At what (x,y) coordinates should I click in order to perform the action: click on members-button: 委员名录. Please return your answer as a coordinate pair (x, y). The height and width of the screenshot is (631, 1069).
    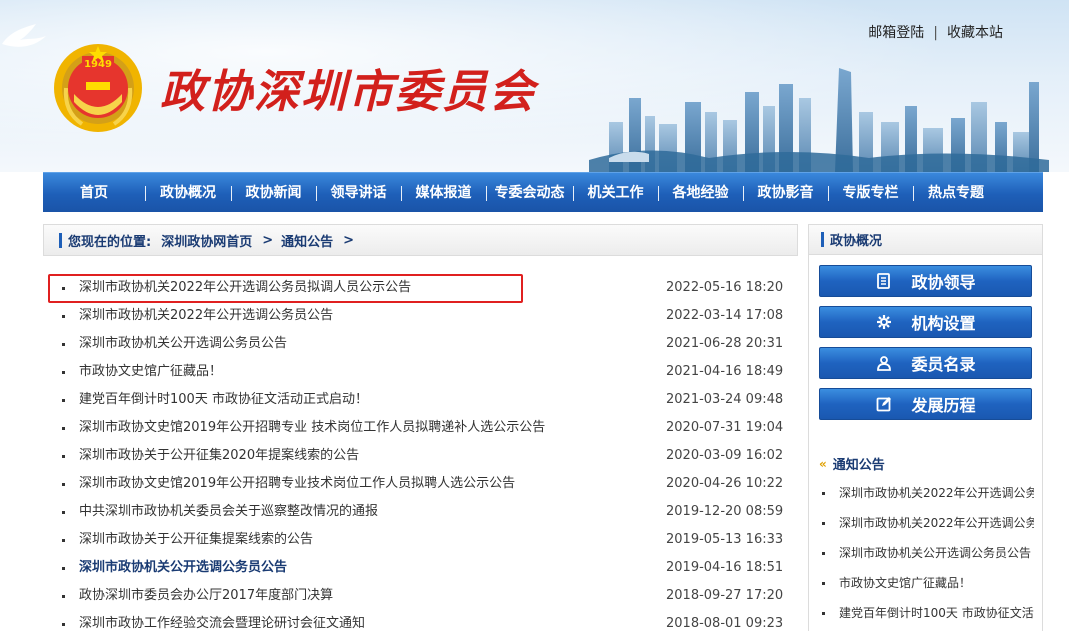
    Looking at the image, I should click on (925, 363).